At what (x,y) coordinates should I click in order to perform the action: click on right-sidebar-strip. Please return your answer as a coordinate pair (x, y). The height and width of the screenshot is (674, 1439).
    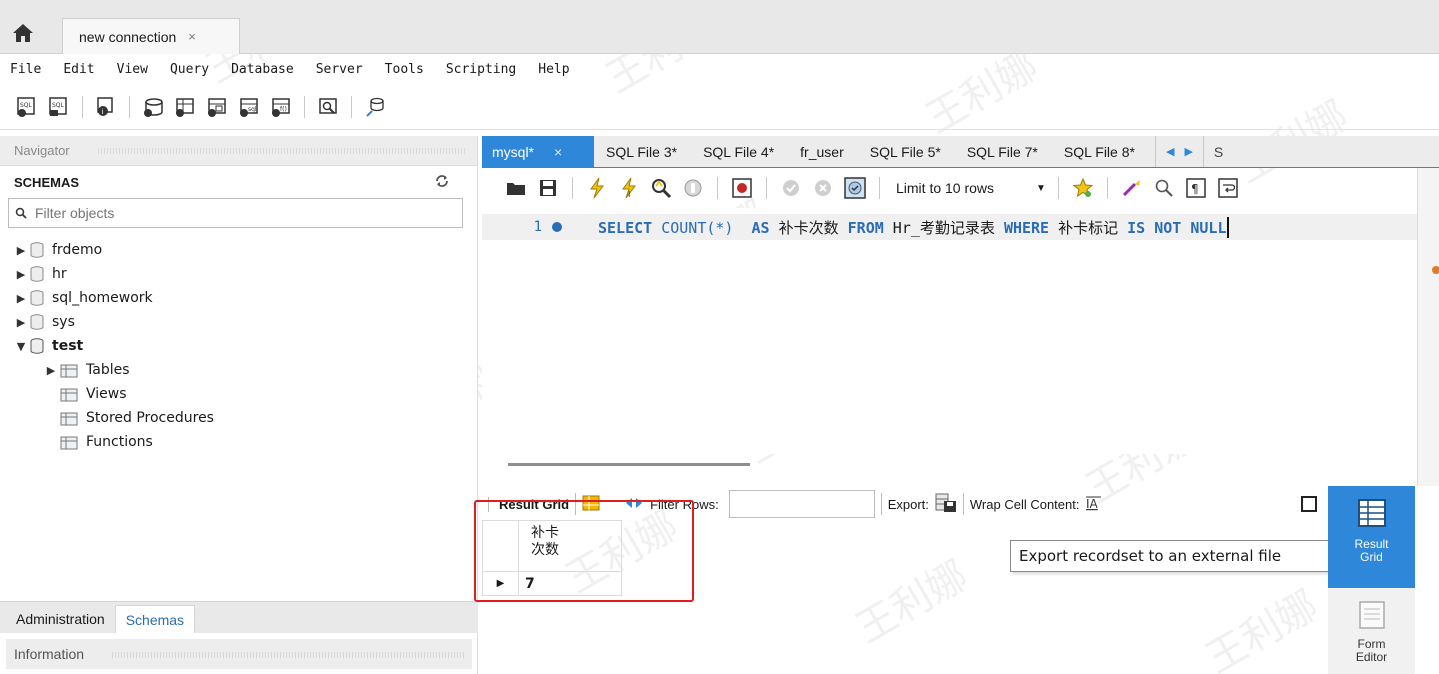
    Looking at the image, I should click on (1428, 327).